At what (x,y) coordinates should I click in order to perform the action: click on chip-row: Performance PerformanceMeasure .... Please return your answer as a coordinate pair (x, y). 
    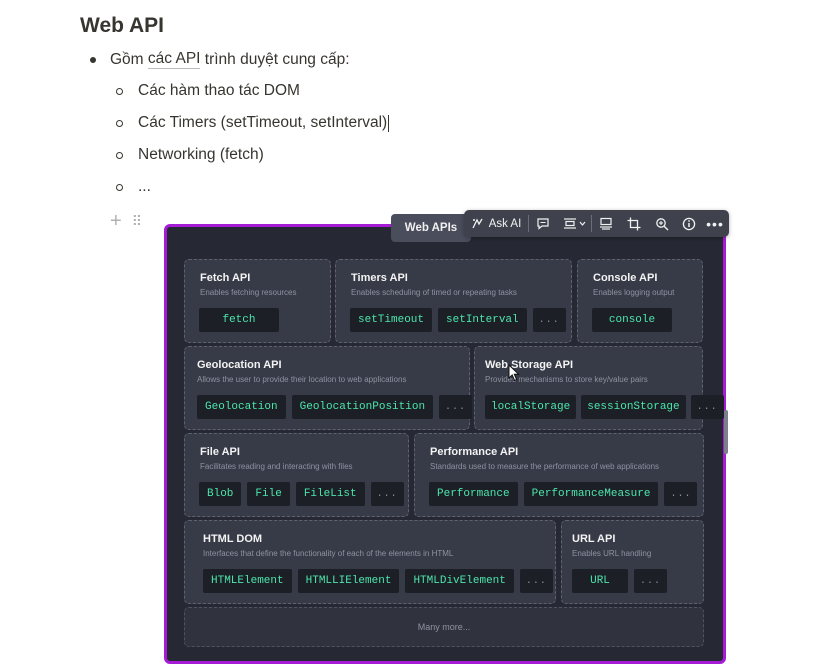
    Looking at the image, I should click on (563, 494).